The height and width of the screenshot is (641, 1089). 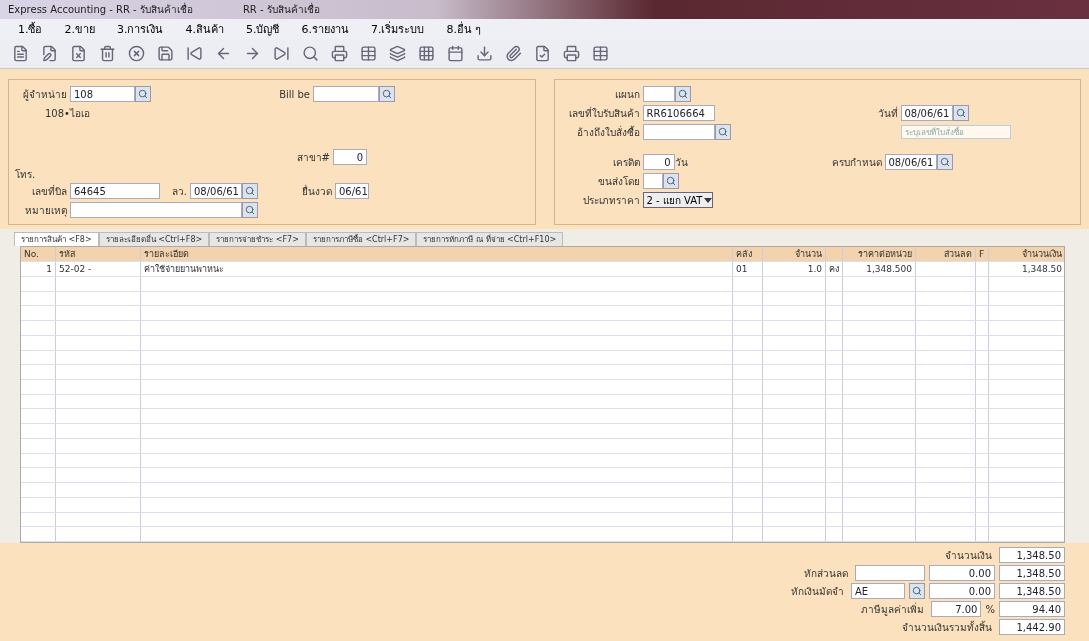 I want to click on input-field: 108, so click(x=102, y=94).